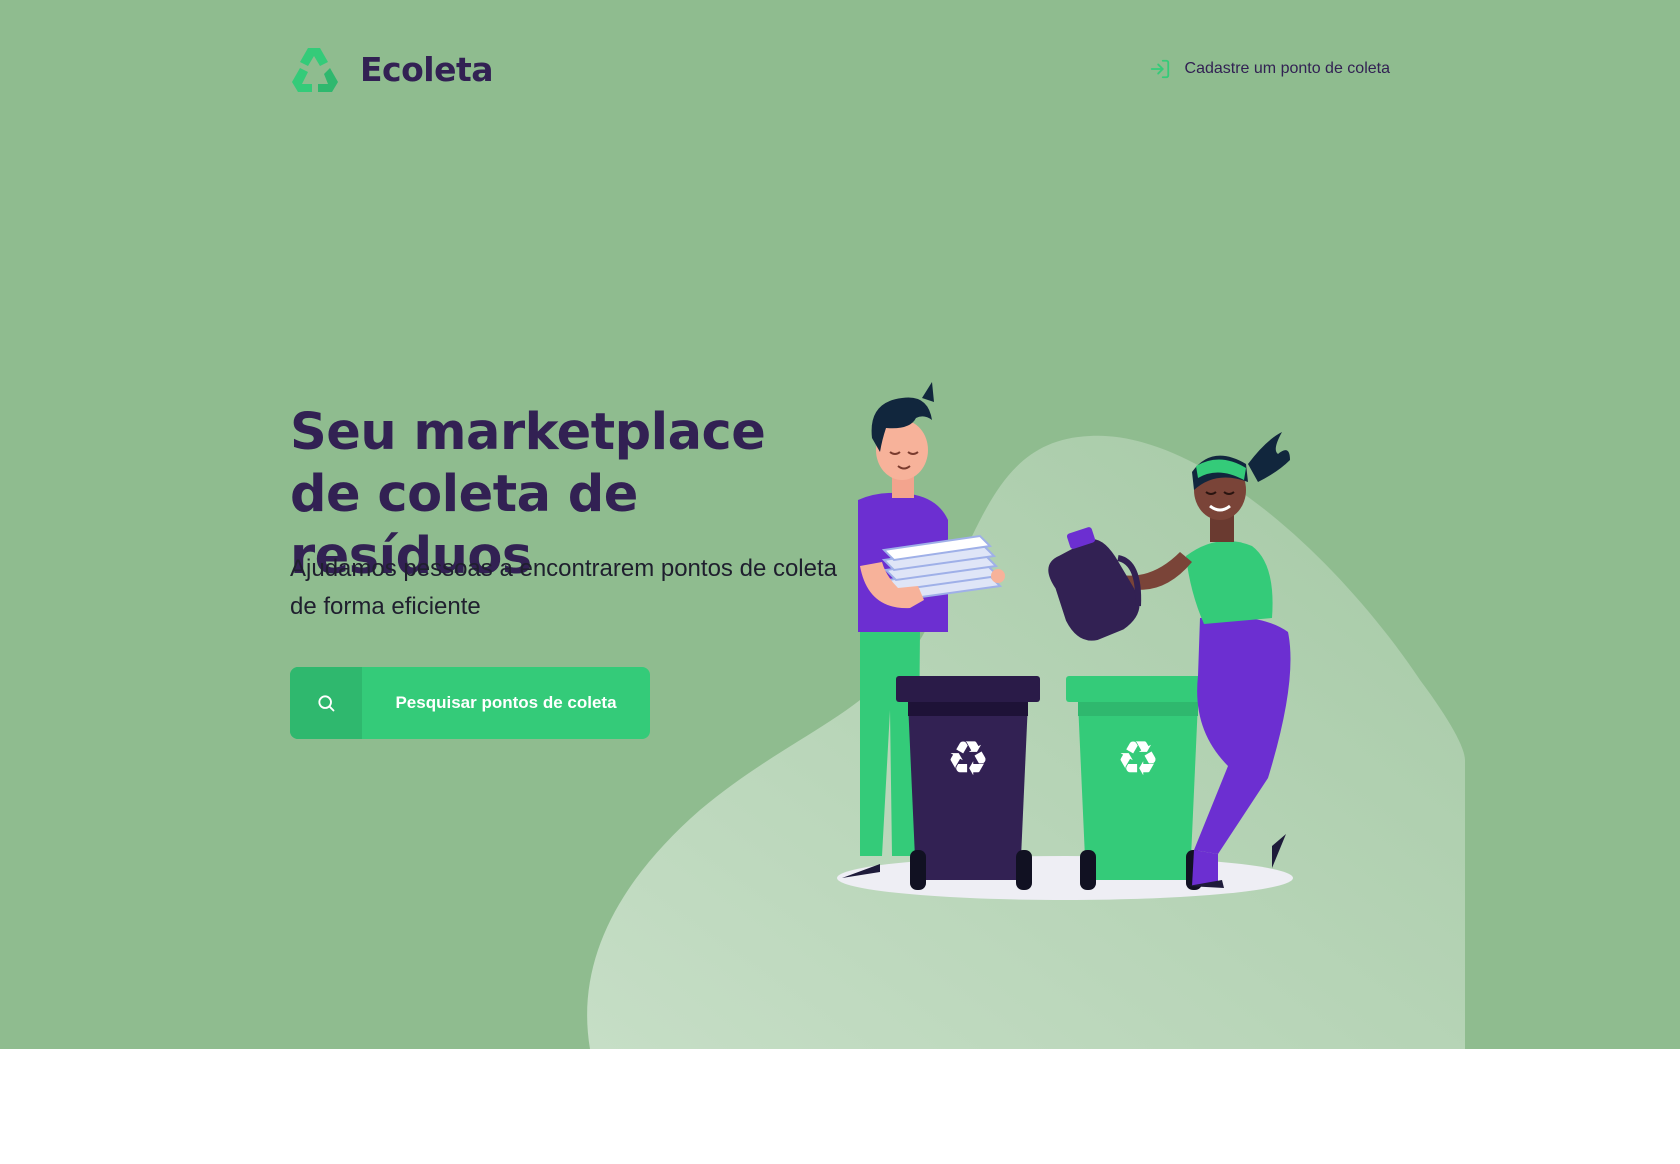 The height and width of the screenshot is (1164, 1680). I want to click on search-points-button: Pesquisar pontos de coleta, so click(470, 703).